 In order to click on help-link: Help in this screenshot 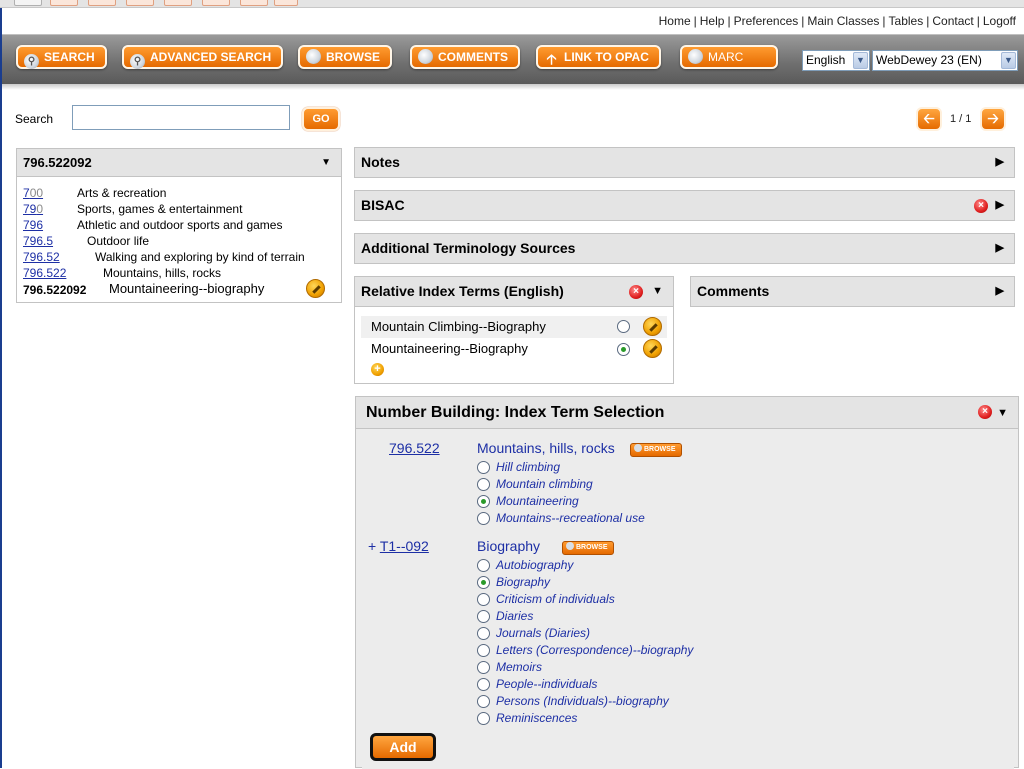, I will do `click(712, 21)`.